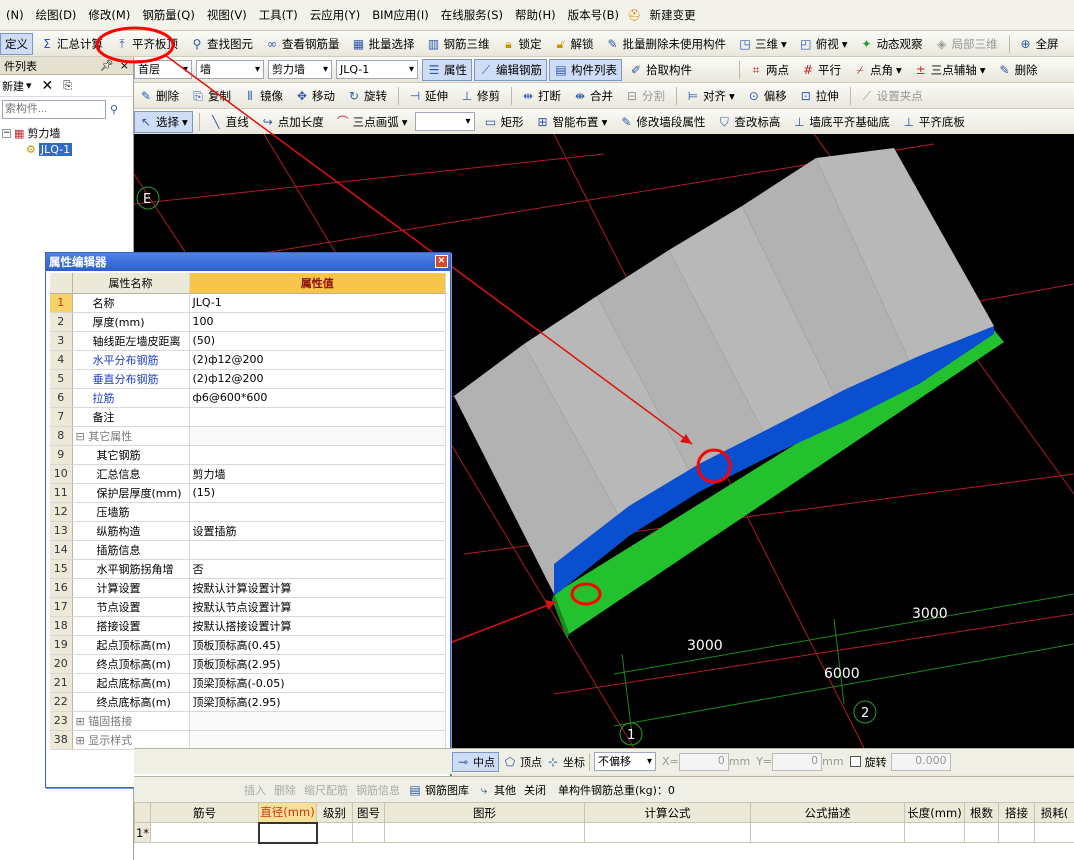  What do you see at coordinates (819, 96) in the screenshot?
I see `stretch-button: ⊡ 拉伸` at bounding box center [819, 96].